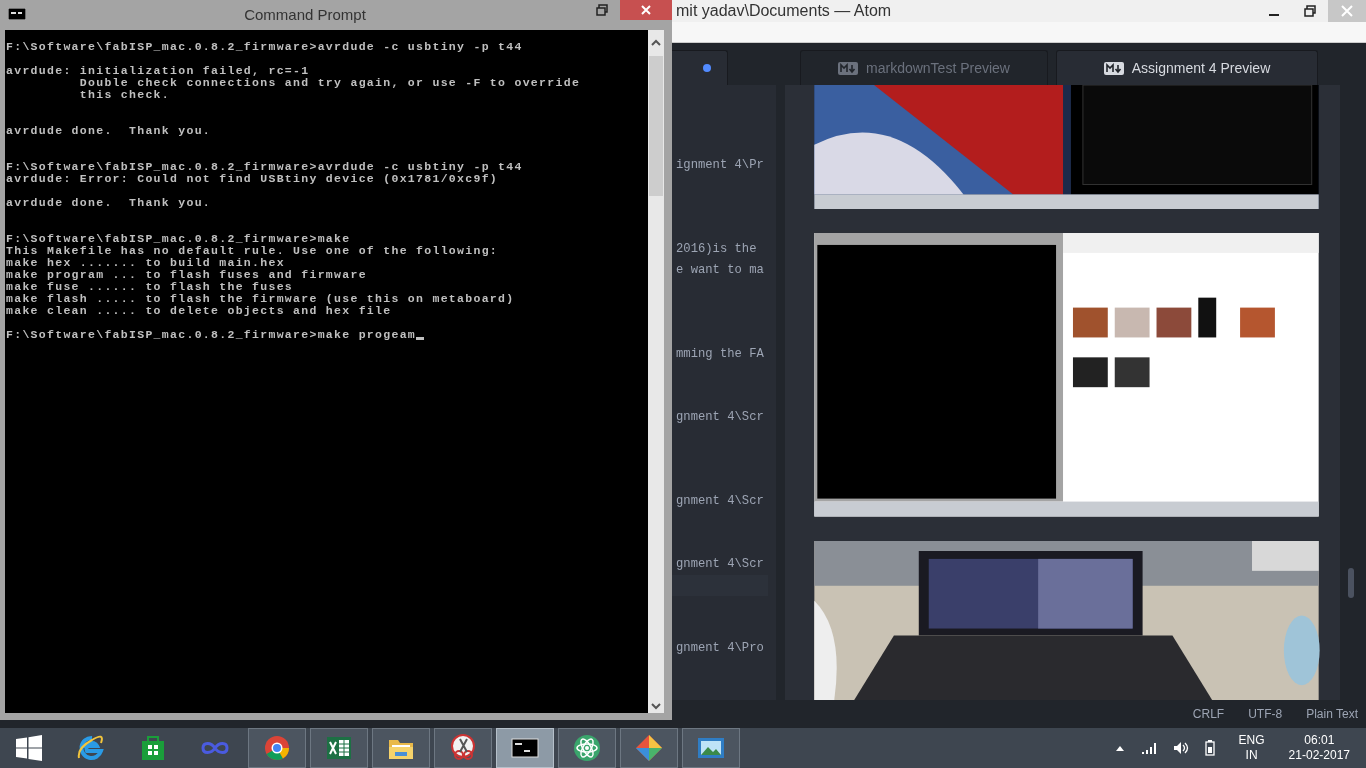 This screenshot has width=1366, height=768. What do you see at coordinates (211, 335) in the screenshot?
I see `console-input-line: F:\Software\fabISP_mac.0.8.2_firmware>make progeam` at bounding box center [211, 335].